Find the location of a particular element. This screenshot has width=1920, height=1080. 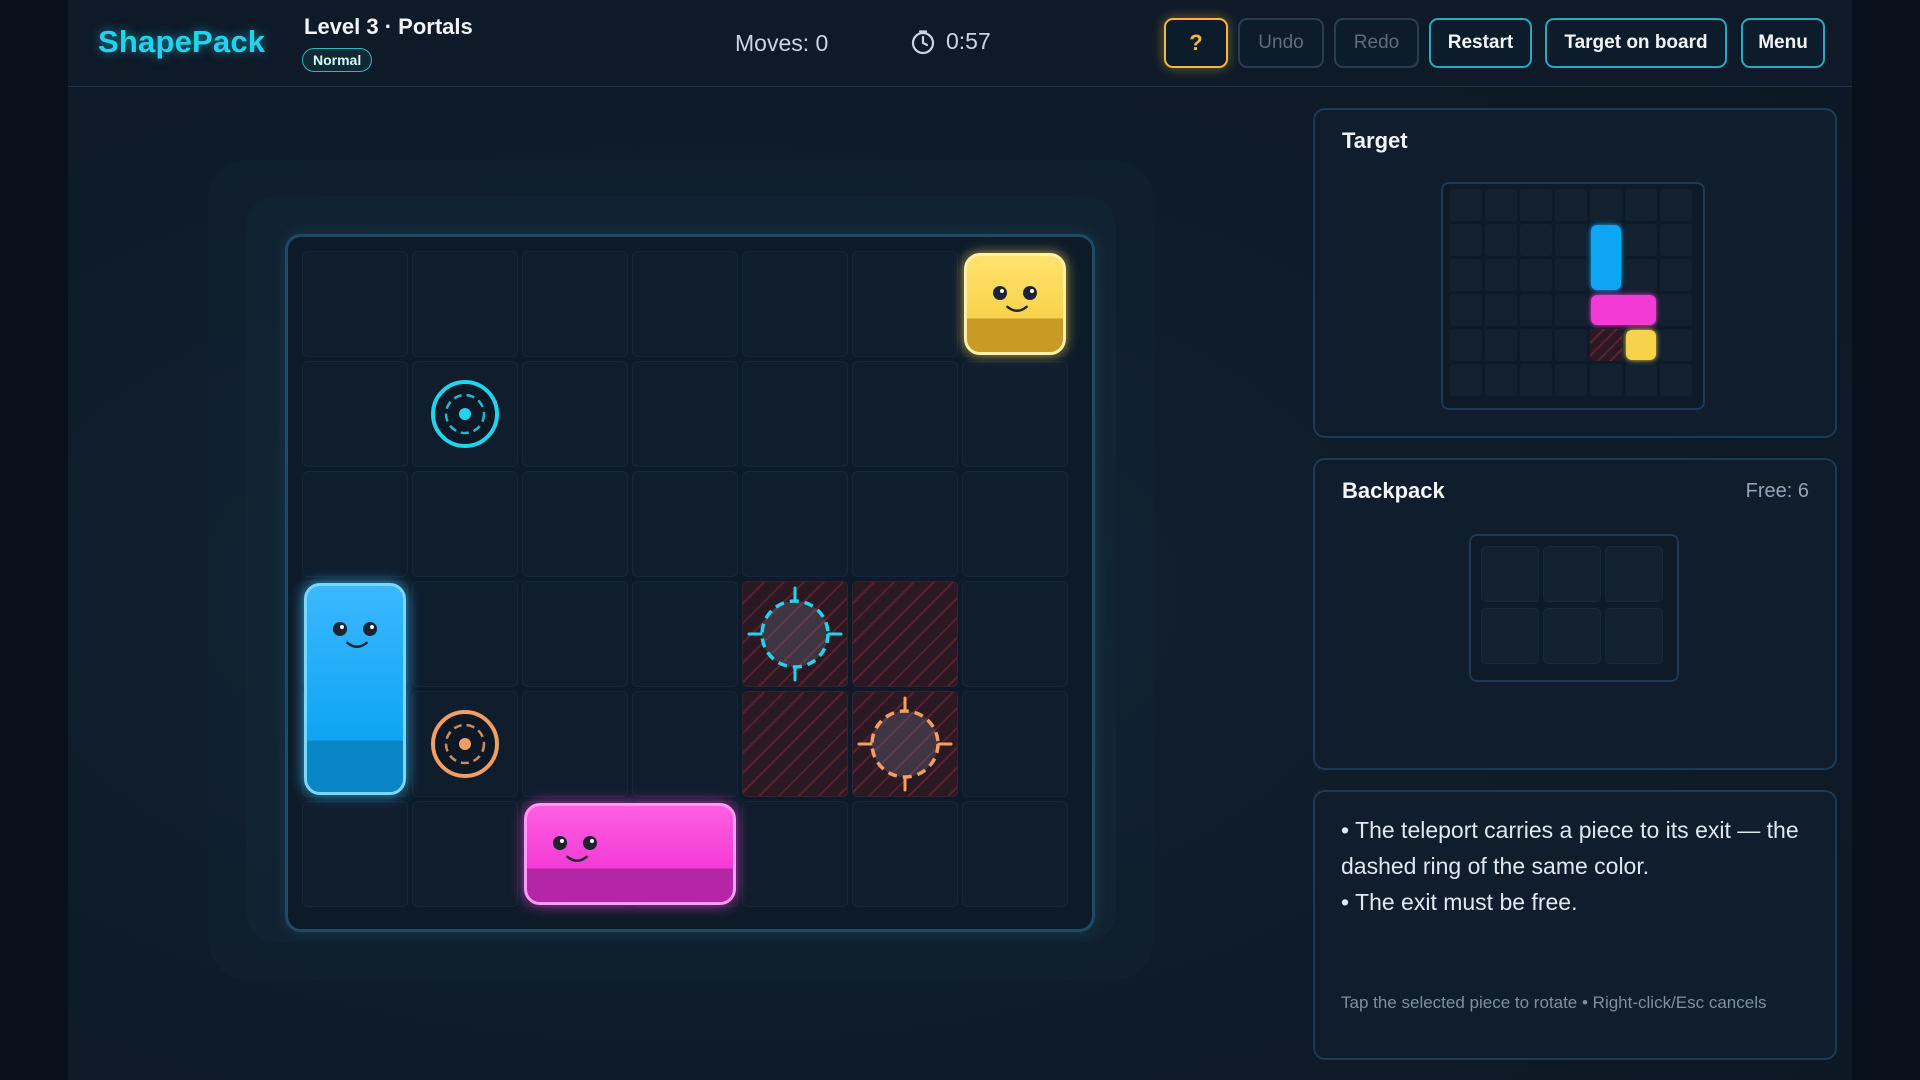

target-preview is located at coordinates (1573, 296).